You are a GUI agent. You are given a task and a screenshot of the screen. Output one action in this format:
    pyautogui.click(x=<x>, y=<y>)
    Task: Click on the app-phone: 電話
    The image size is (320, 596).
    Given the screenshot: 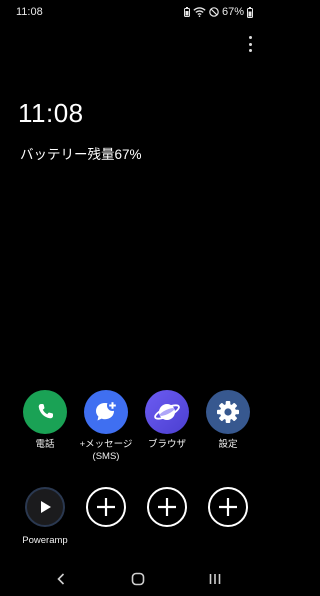 What is the action you would take?
    pyautogui.click(x=45, y=420)
    